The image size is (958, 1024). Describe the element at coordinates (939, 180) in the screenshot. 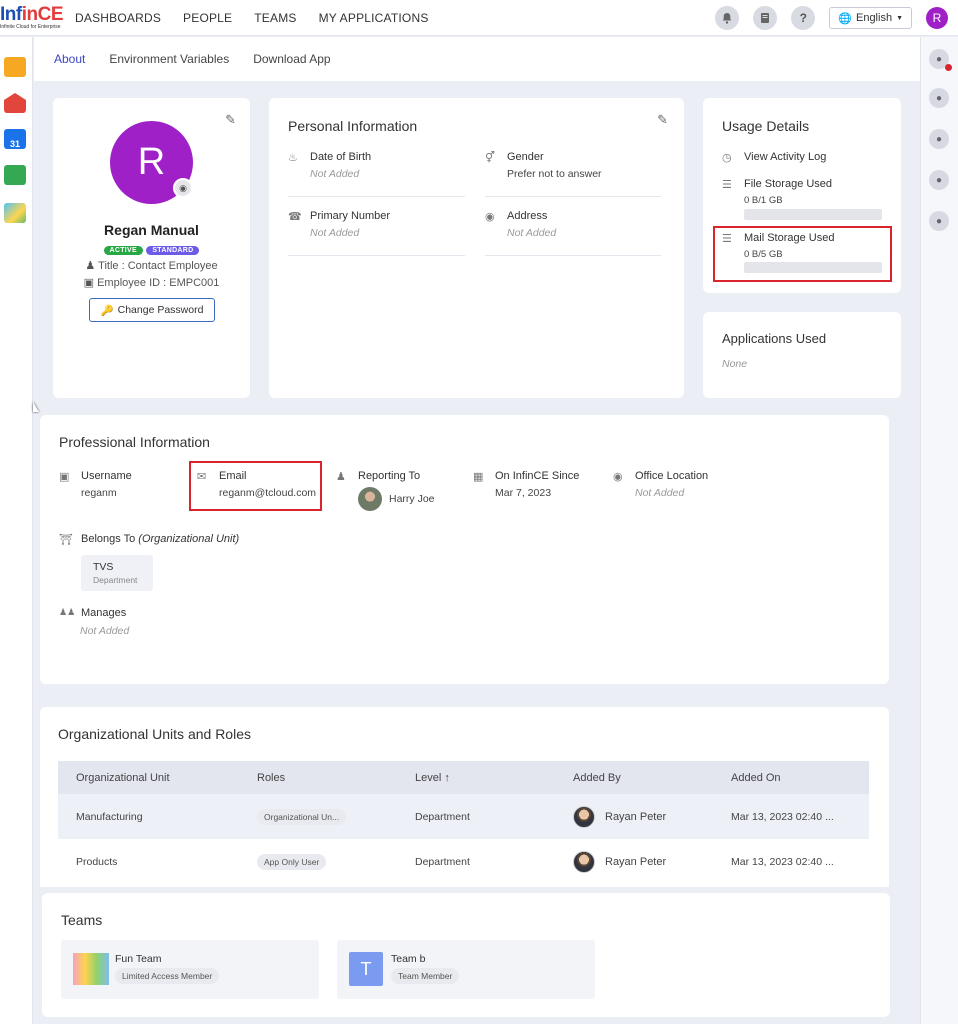

I see `group-icon: ●` at that location.